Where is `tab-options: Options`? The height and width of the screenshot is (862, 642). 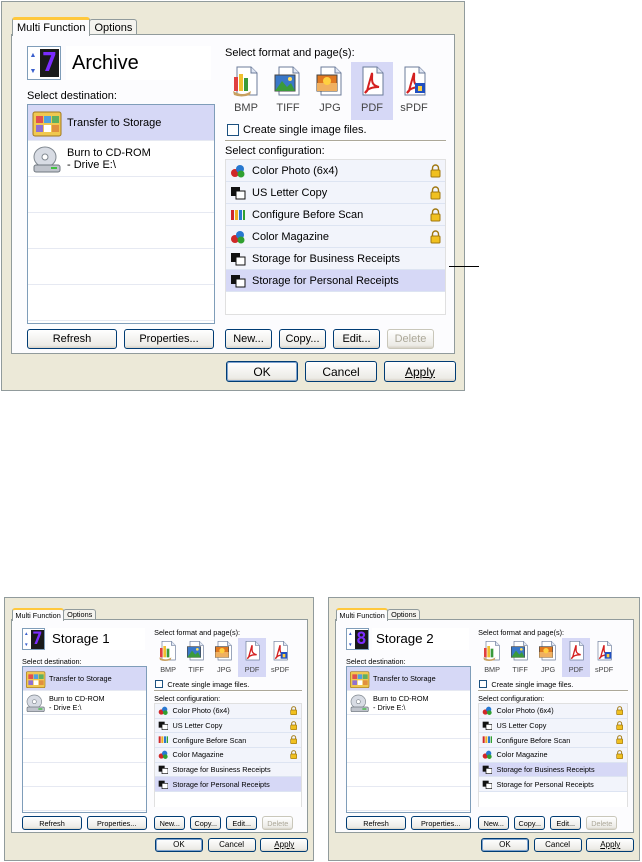
tab-options: Options is located at coordinates (113, 27).